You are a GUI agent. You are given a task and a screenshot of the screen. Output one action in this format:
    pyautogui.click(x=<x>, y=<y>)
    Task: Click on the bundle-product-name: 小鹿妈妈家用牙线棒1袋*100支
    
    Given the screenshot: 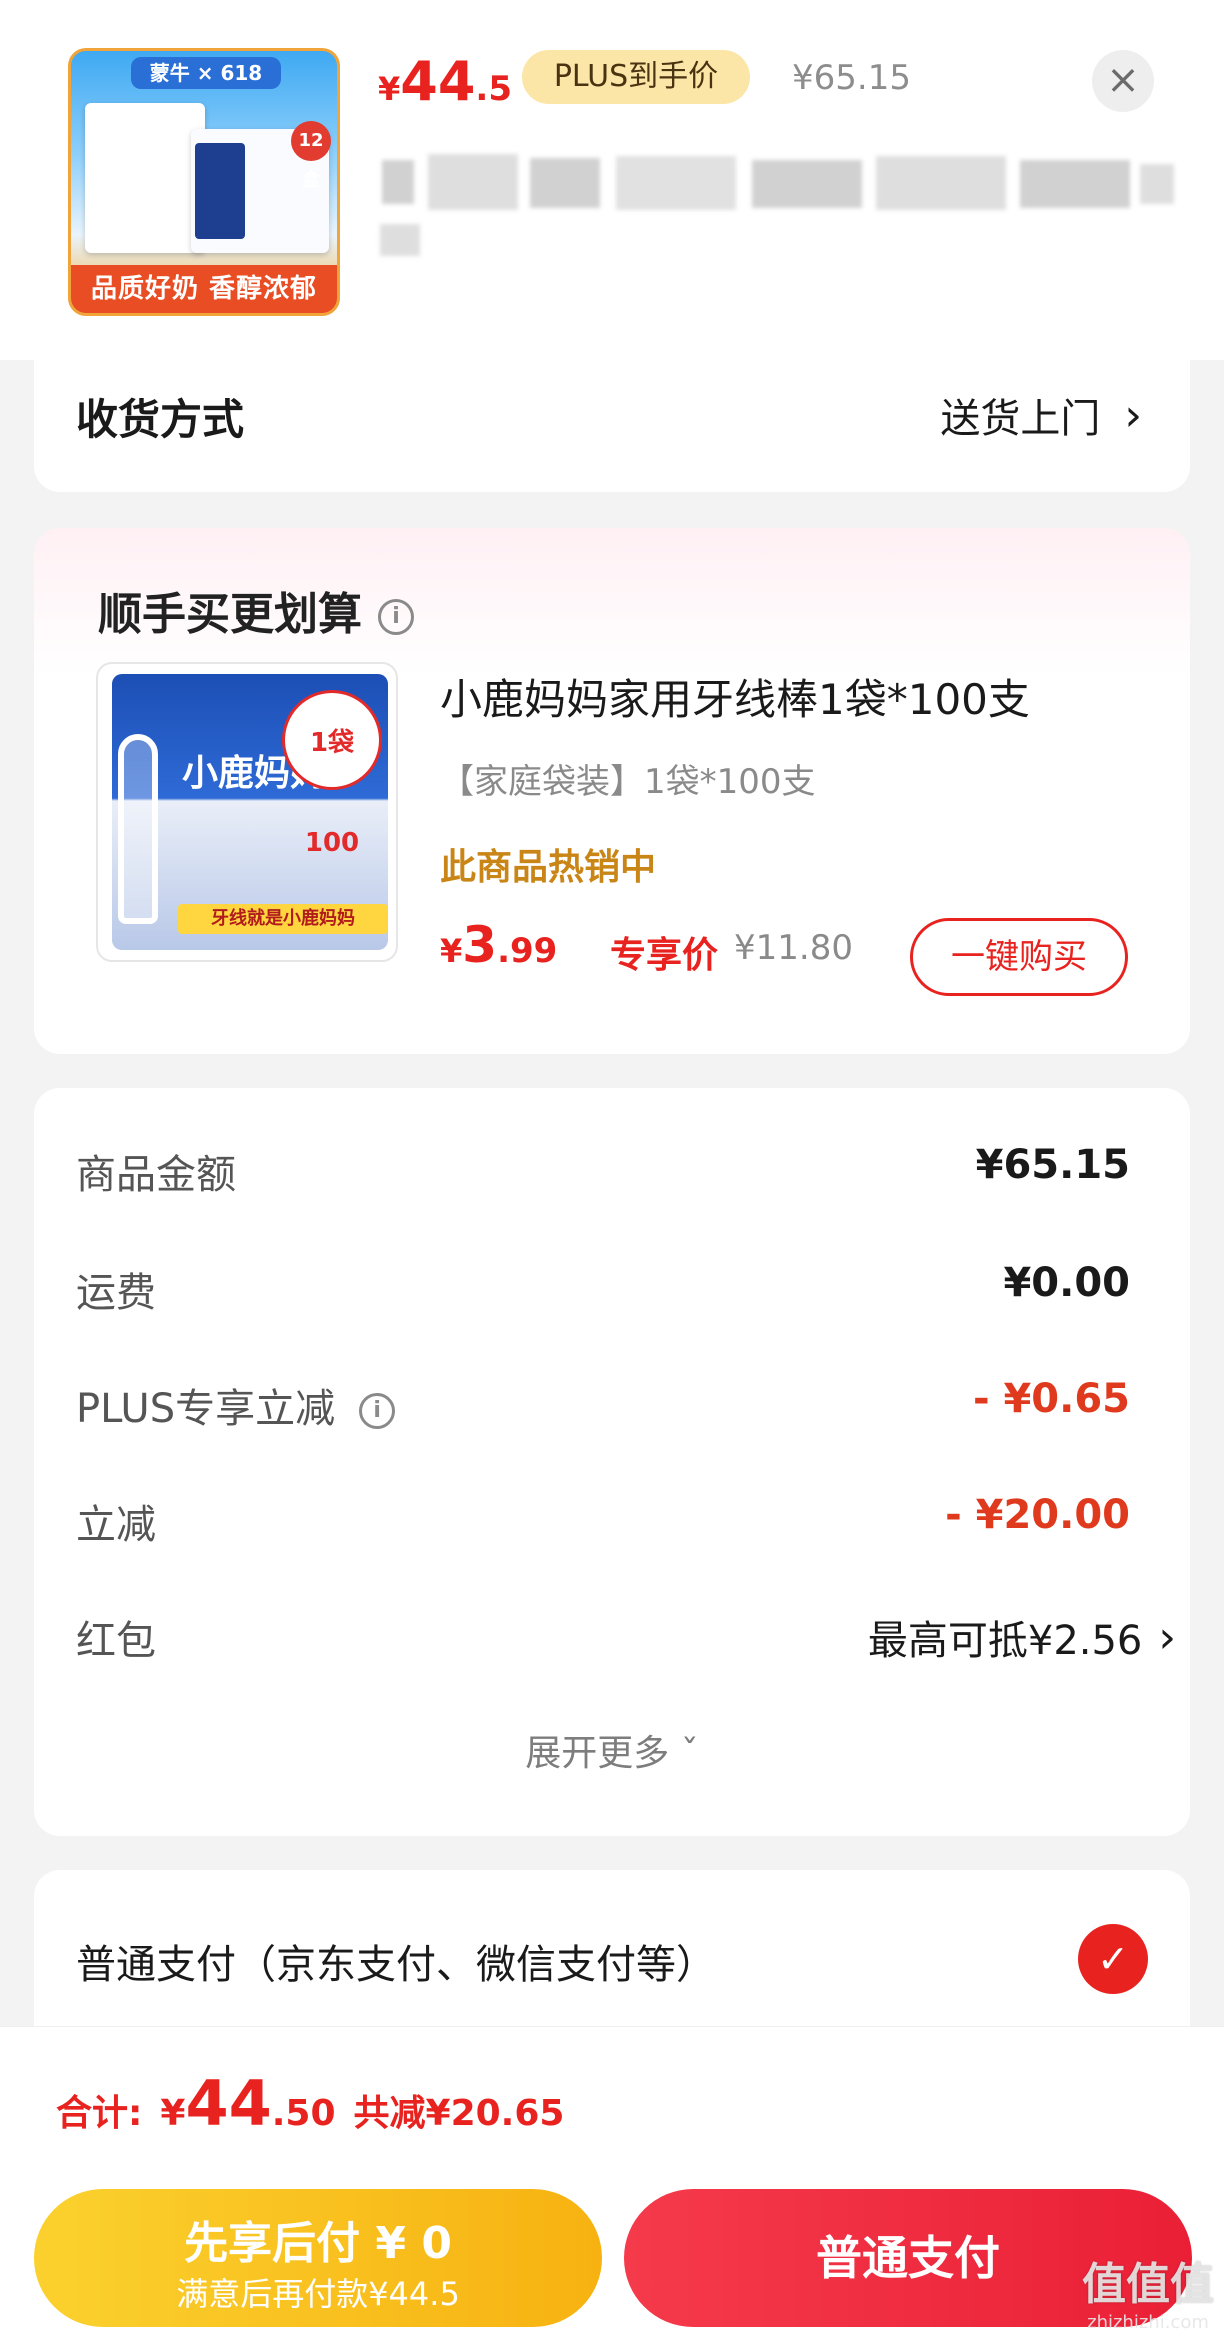 What is the action you would take?
    pyautogui.click(x=735, y=696)
    